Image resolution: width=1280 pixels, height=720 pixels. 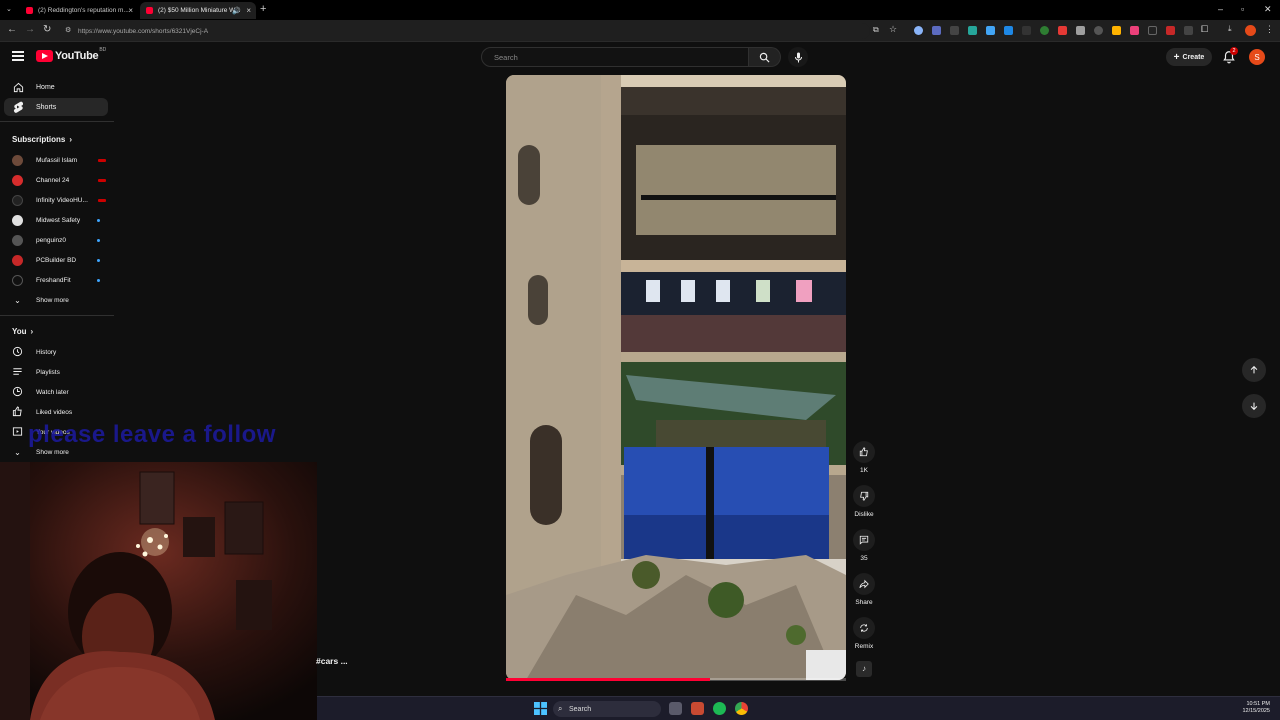 I want to click on profile-avatar-icon, so click(x=1250, y=30).